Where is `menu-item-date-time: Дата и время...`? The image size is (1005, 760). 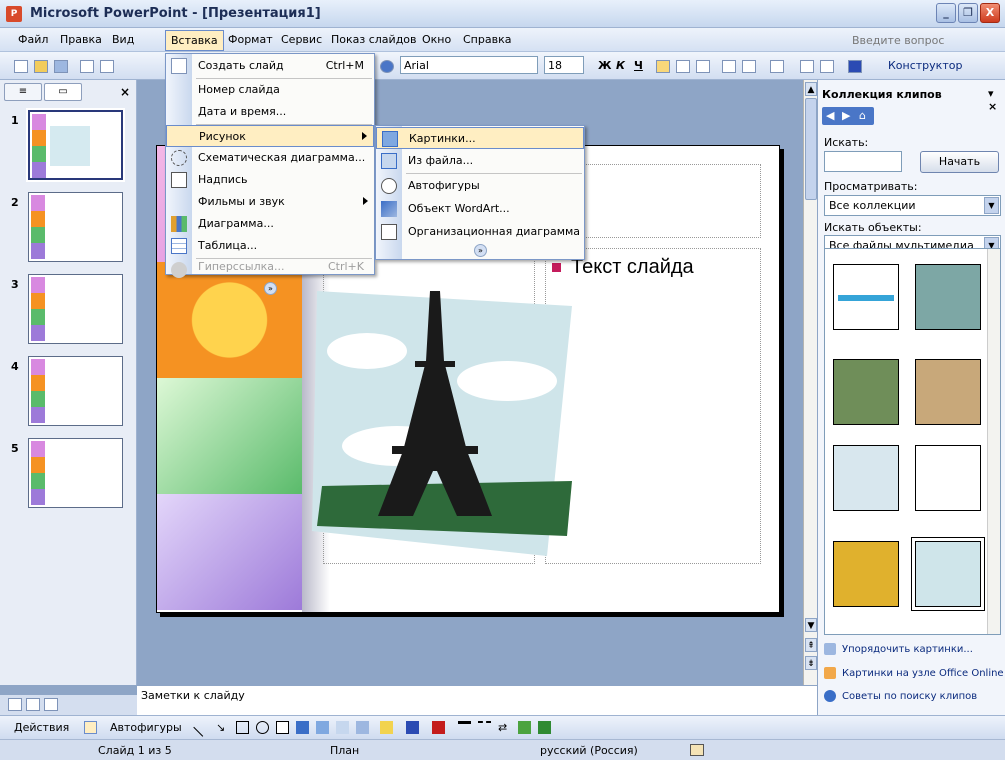
menu-item-date-time: Дата и время... is located at coordinates (270, 112).